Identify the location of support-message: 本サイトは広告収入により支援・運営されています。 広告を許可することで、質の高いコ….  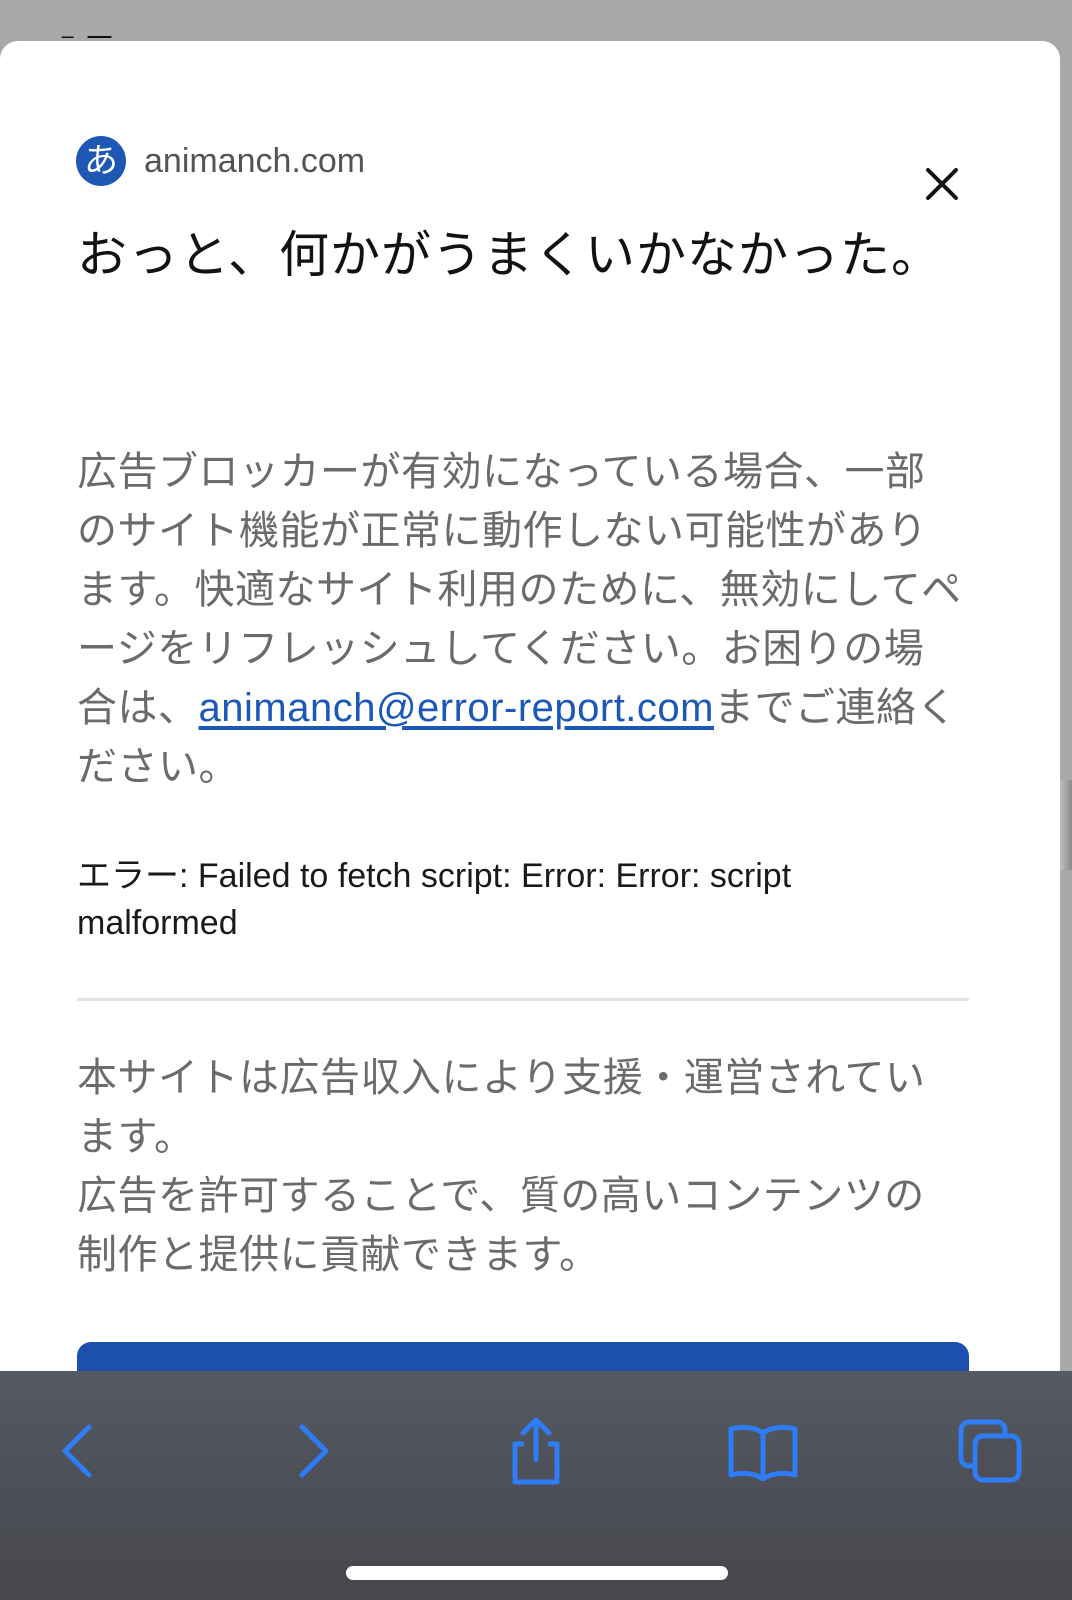
(519, 1167).